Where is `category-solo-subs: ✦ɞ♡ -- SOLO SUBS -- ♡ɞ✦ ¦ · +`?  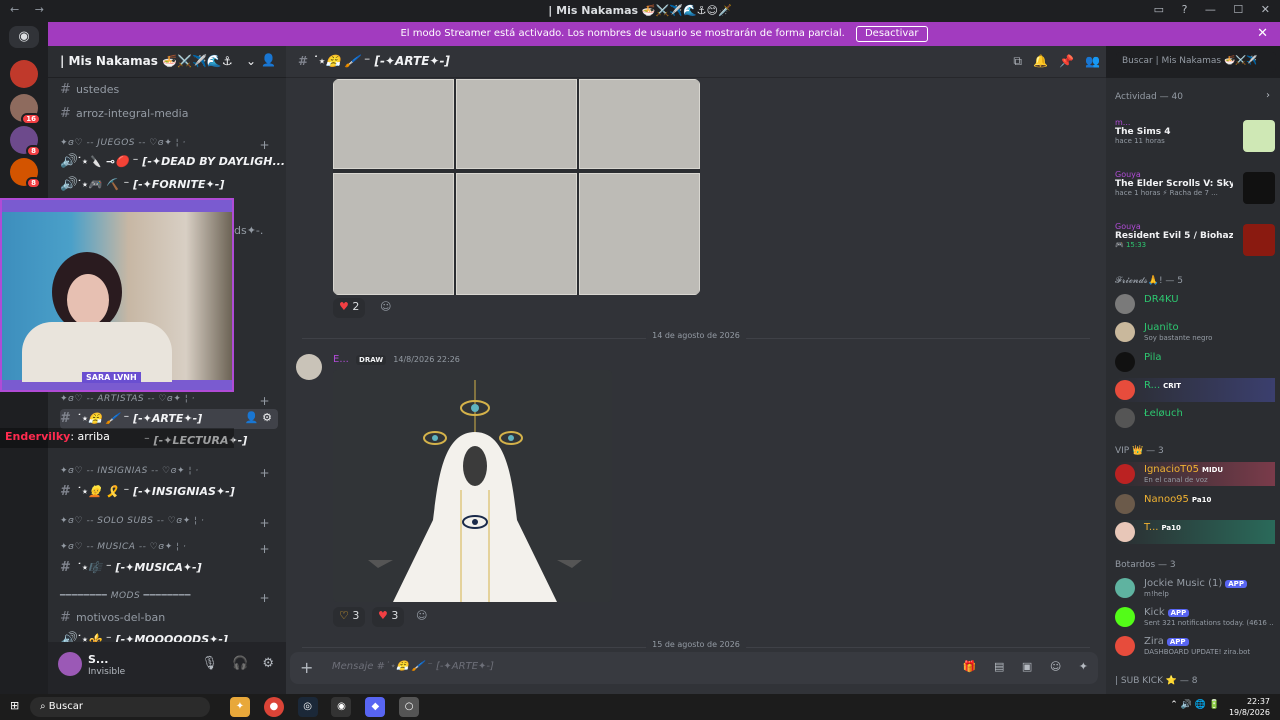
category-solo-subs: ✦ɞ♡ -- SOLO SUBS -- ♡ɞ✦ ¦ · + is located at coordinates (169, 526).